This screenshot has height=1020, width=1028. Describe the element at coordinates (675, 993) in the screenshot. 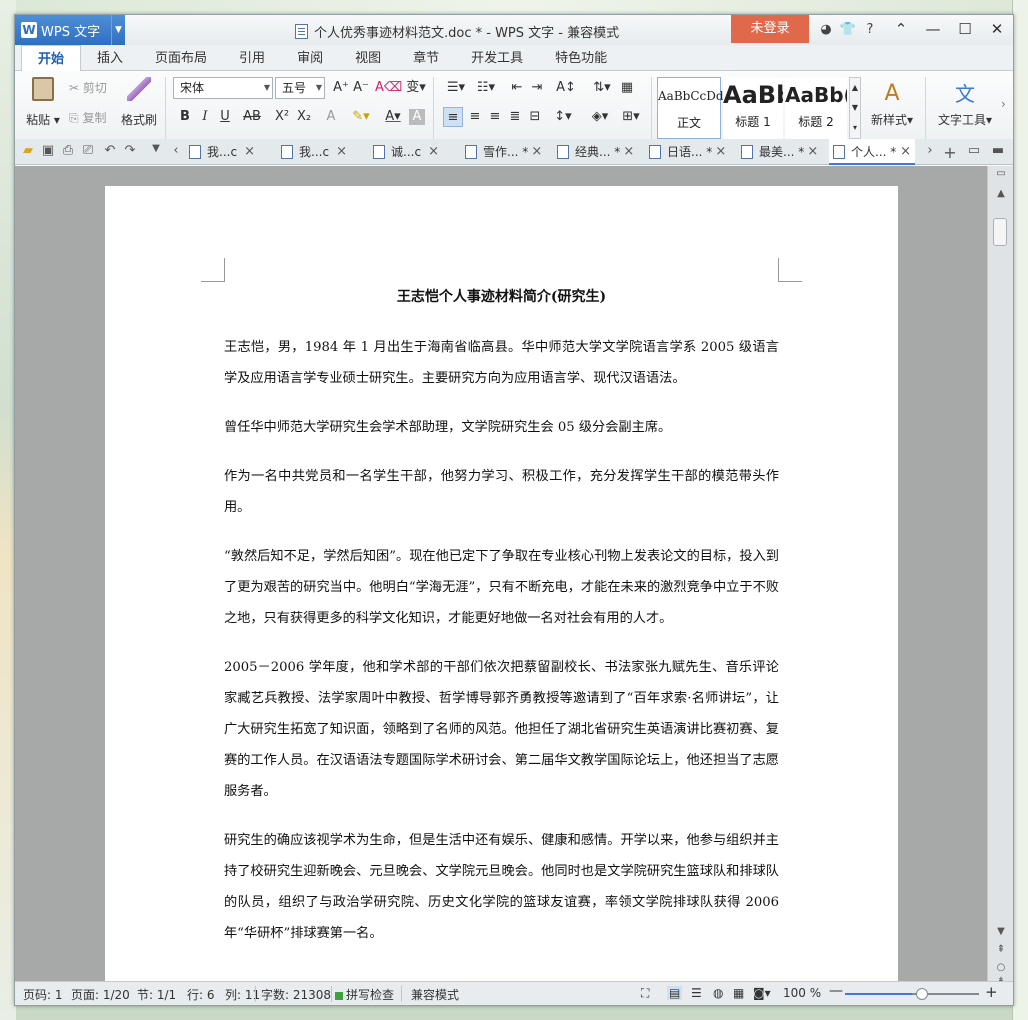

I see `page-view-icon: ▤` at that location.